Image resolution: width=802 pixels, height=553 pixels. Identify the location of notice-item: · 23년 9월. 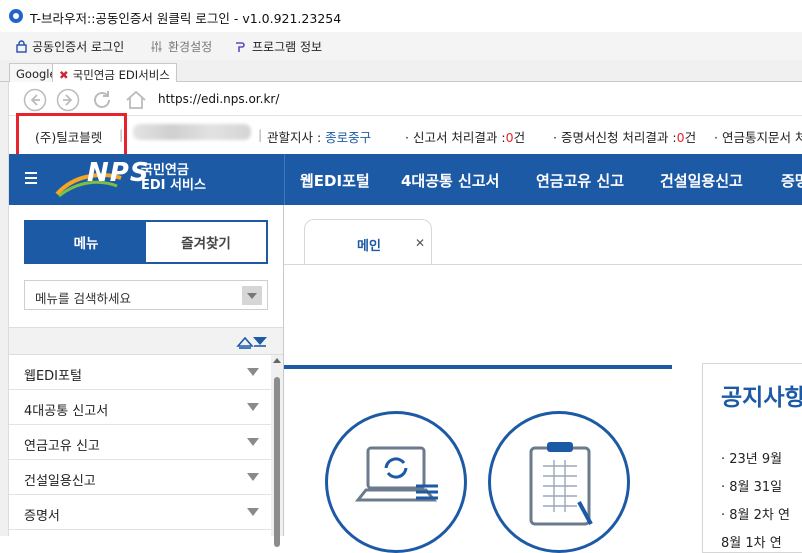
(751, 457).